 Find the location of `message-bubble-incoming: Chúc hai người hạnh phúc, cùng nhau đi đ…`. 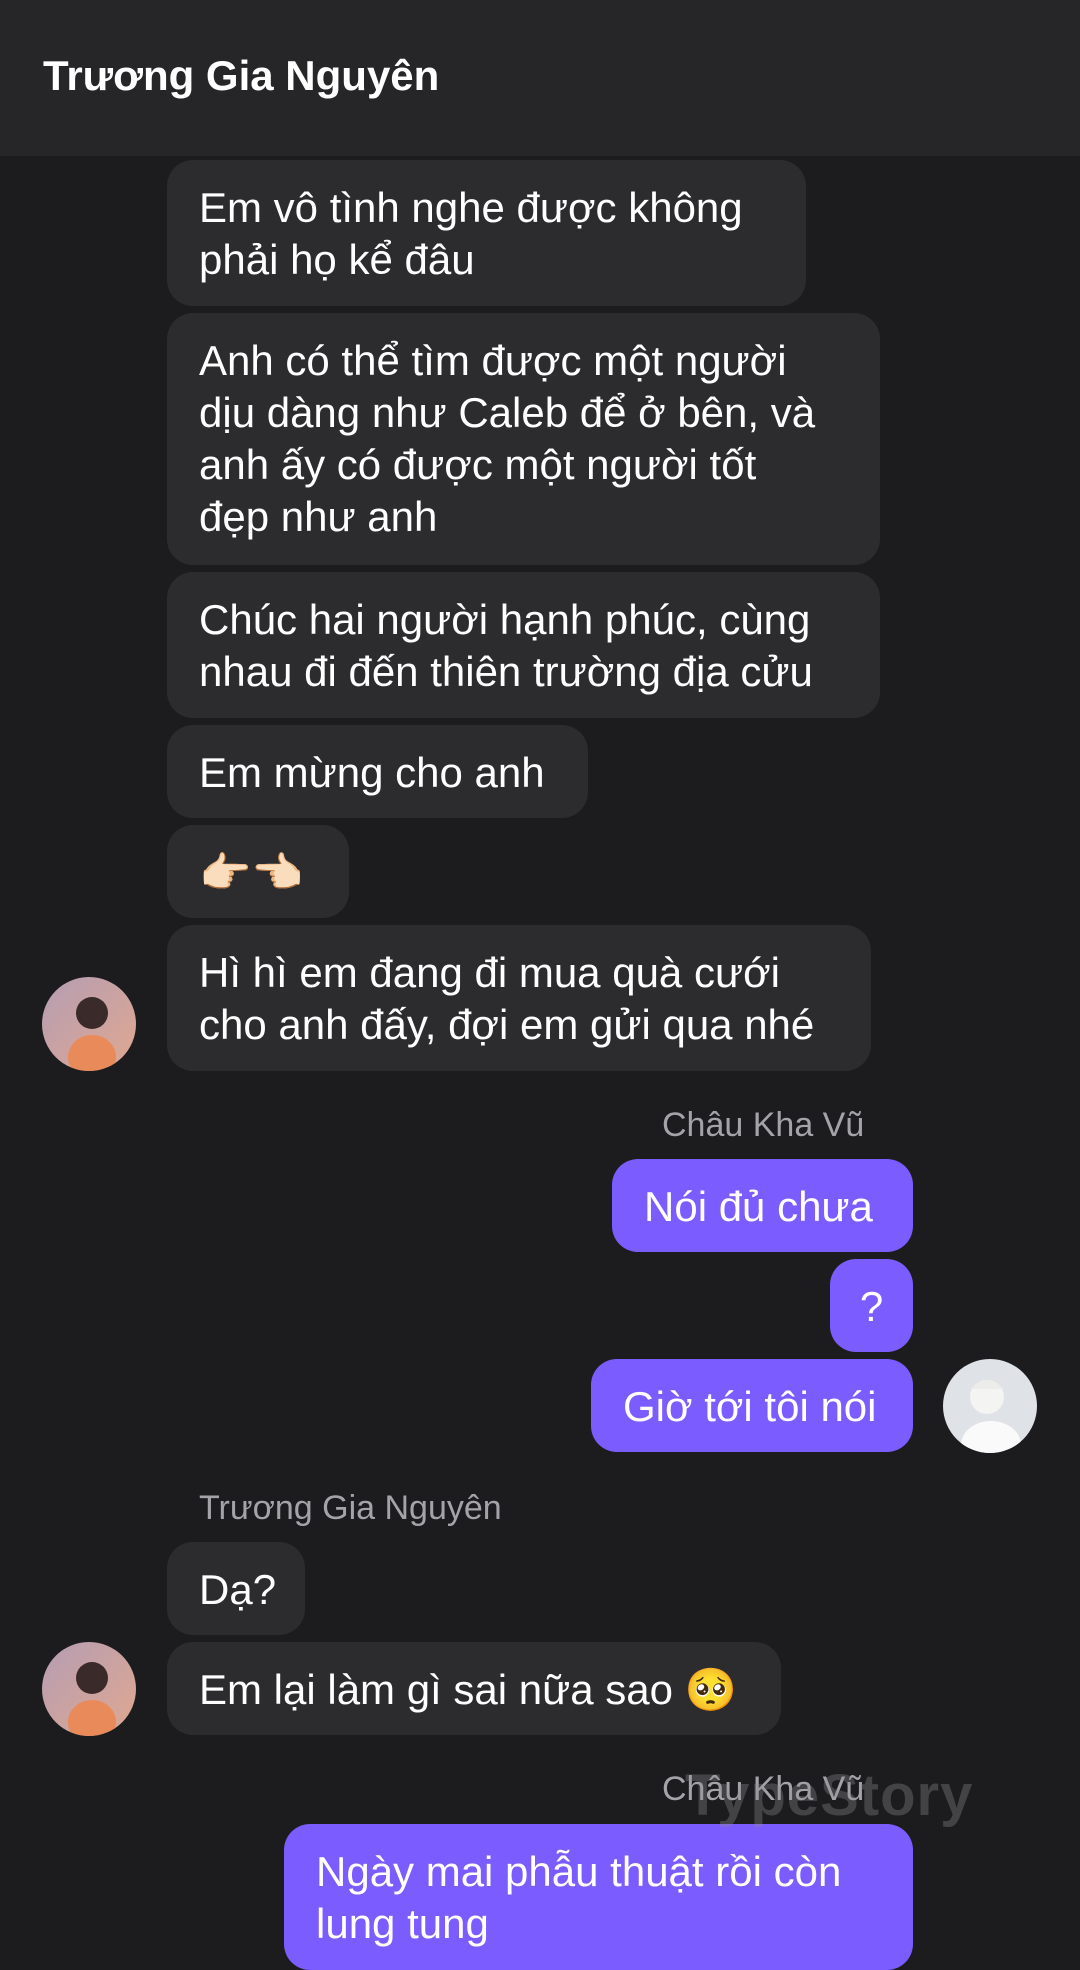

message-bubble-incoming: Chúc hai người hạnh phúc, cùng nhau đi đ… is located at coordinates (523, 645).